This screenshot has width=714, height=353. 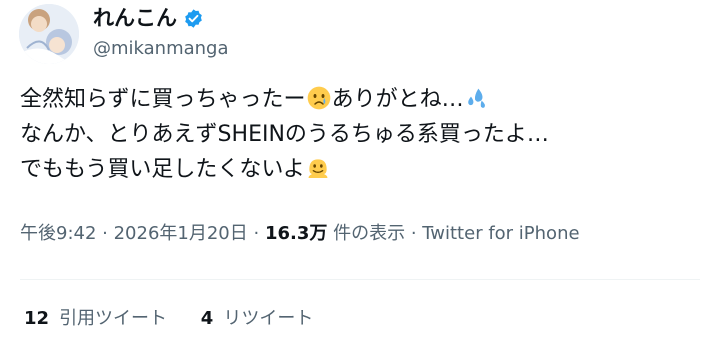 I want to click on tweet-source: Twitter for iPhone, so click(x=500, y=233).